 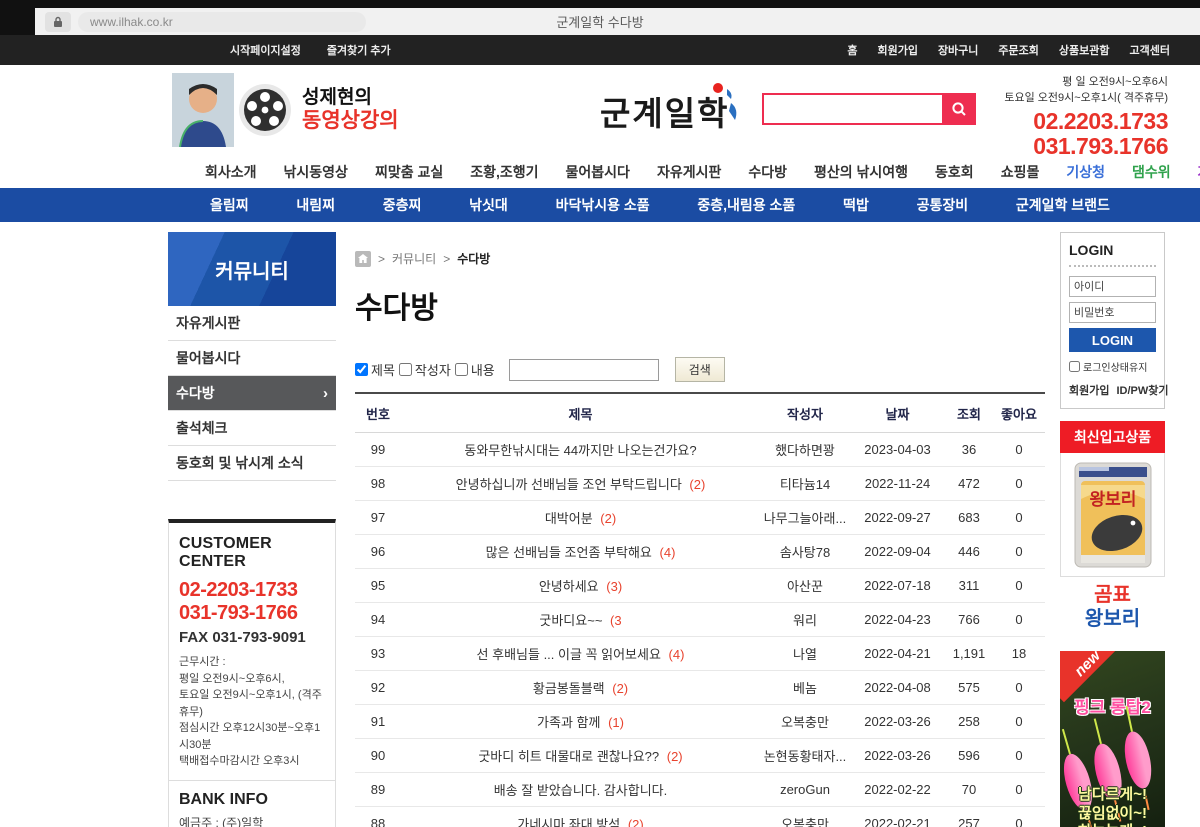 What do you see at coordinates (805, 585) in the screenshot?
I see `post-author: 아산꾼` at bounding box center [805, 585].